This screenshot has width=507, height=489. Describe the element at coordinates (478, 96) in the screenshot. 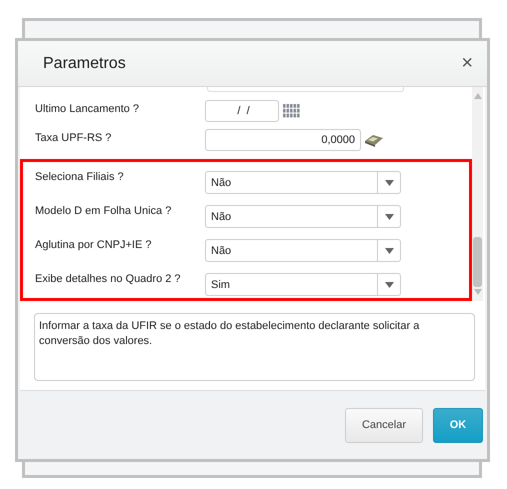

I see `scroll-up-icon` at that location.